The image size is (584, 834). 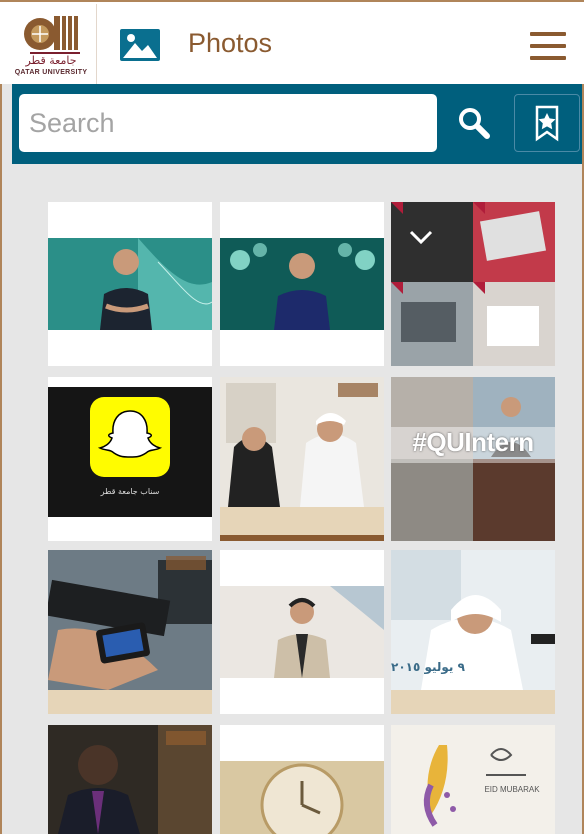 I want to click on tile-caption: #QUIntern, so click(x=473, y=442).